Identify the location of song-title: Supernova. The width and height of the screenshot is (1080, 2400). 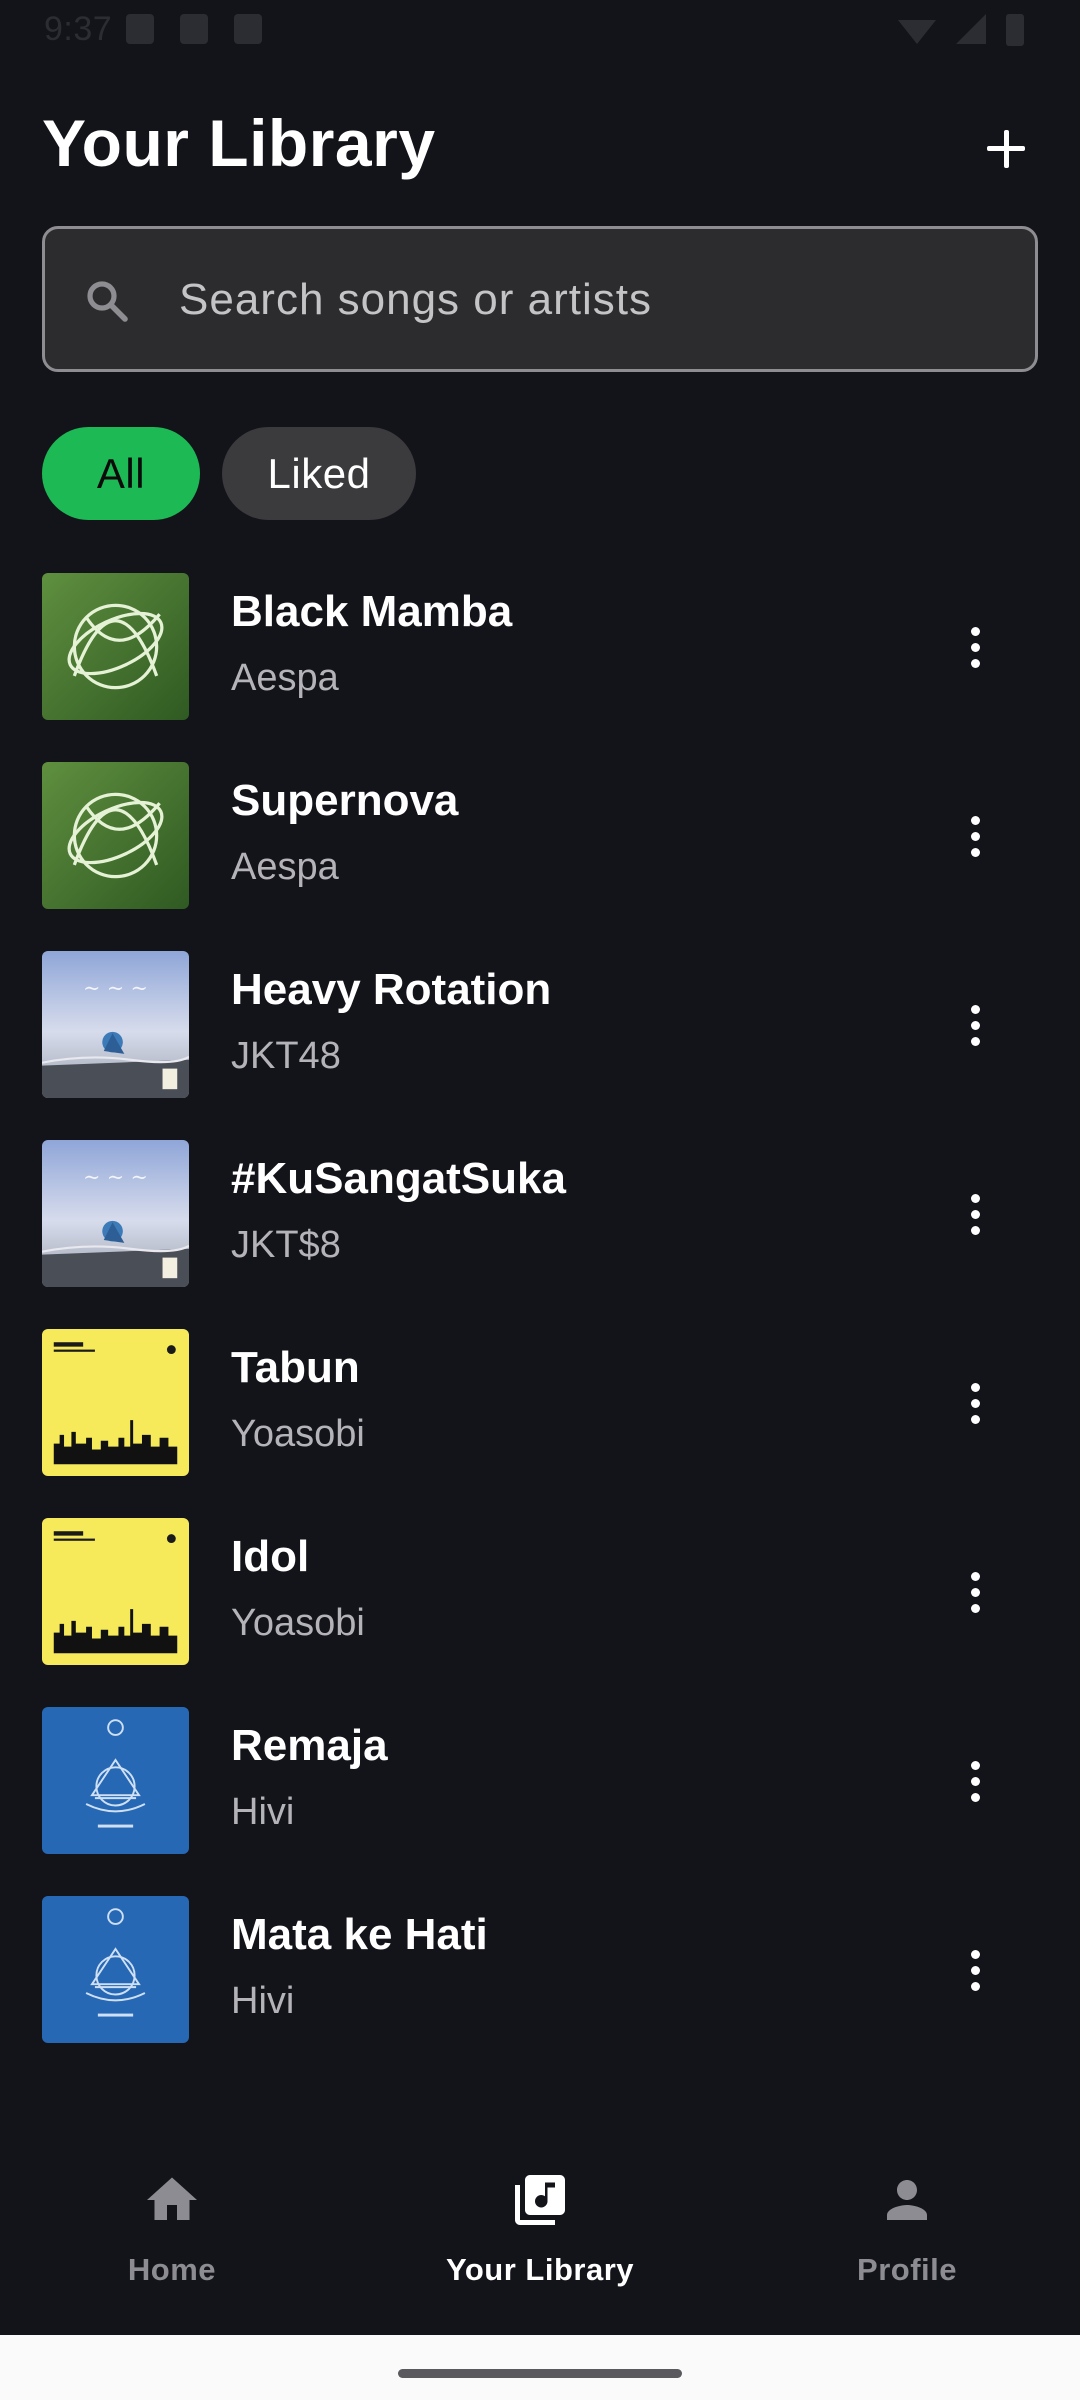
(345, 800).